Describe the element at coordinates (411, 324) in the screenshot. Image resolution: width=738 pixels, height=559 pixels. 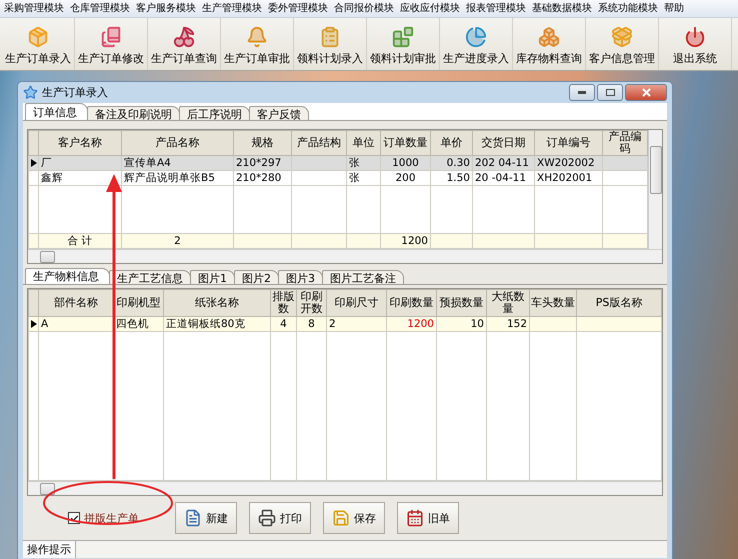
I see `table-cell: 1200` at that location.